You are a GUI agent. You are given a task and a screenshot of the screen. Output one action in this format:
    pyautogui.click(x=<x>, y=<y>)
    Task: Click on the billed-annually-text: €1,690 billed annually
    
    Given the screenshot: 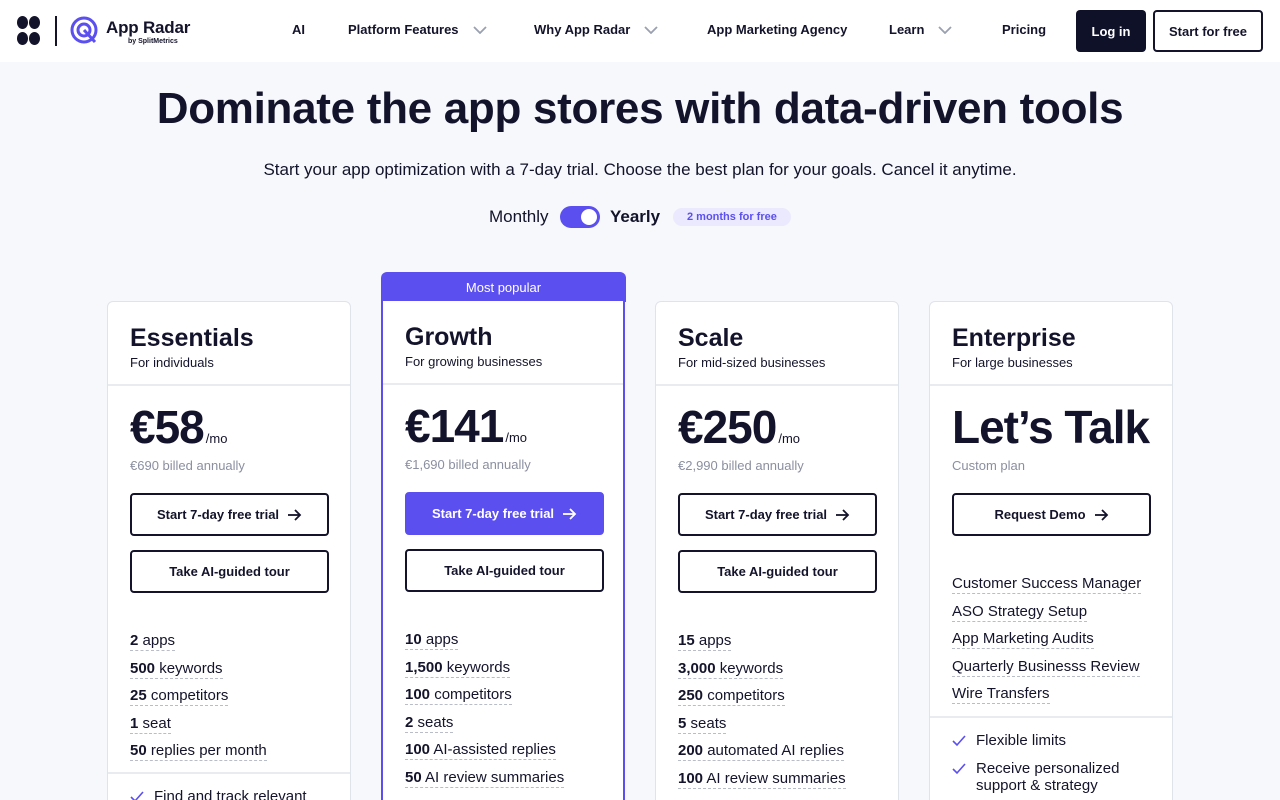 What is the action you would take?
    pyautogui.click(x=468, y=464)
    